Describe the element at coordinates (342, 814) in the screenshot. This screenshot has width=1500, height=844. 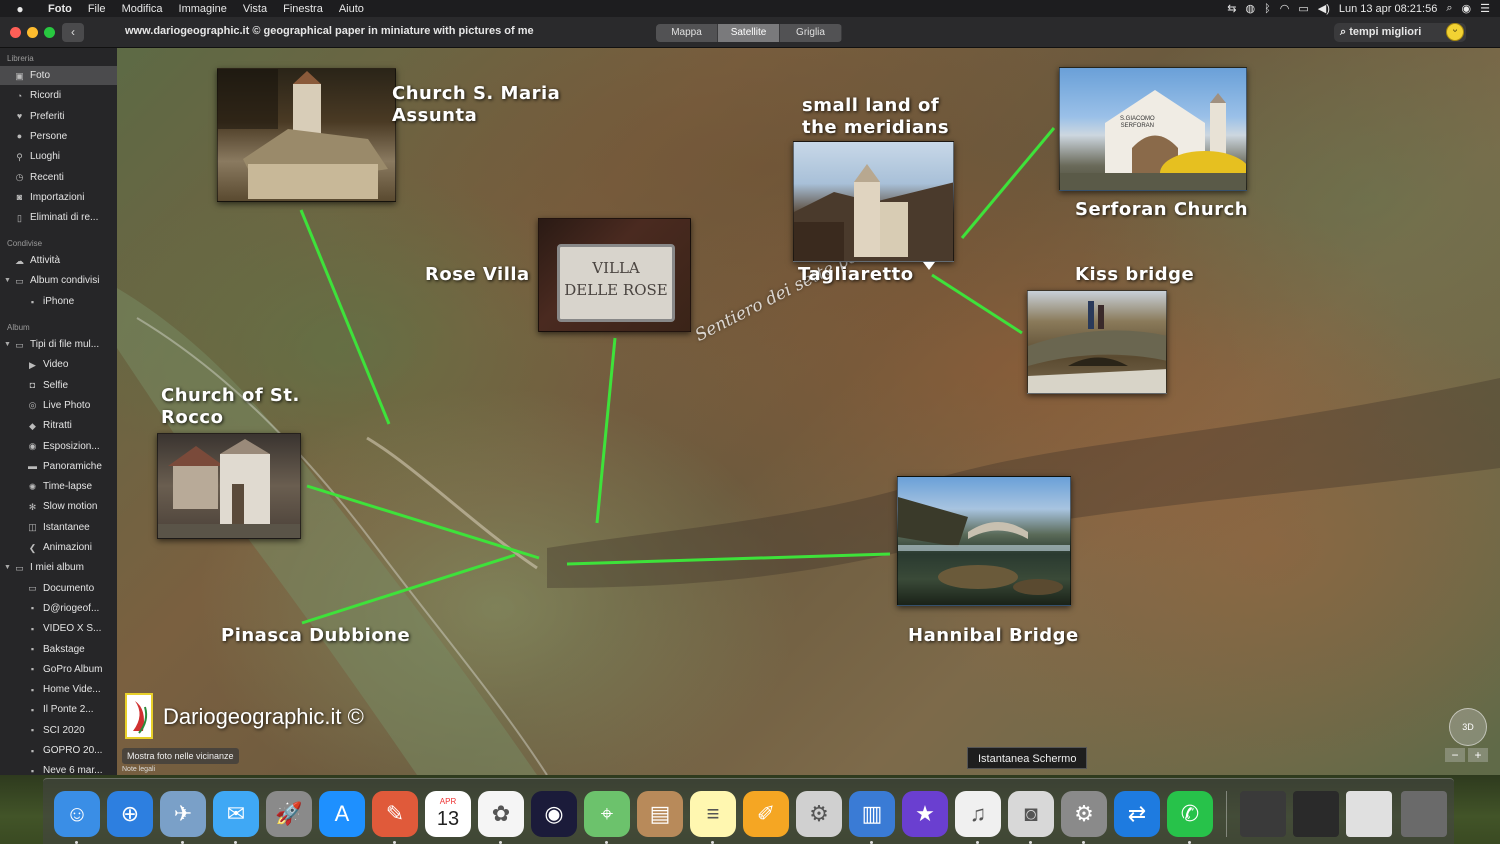
I see `app-store-icon: A` at that location.